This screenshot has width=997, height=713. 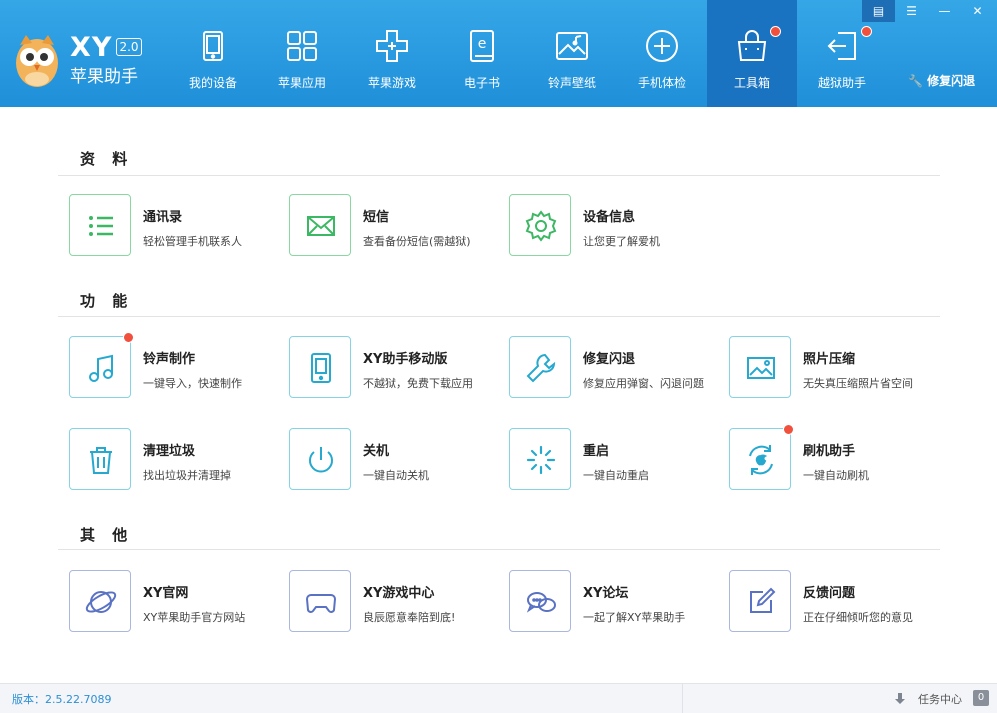 What do you see at coordinates (858, 617) in the screenshot?
I see `tool-desc: 正在仔细倾听您的意见` at bounding box center [858, 617].